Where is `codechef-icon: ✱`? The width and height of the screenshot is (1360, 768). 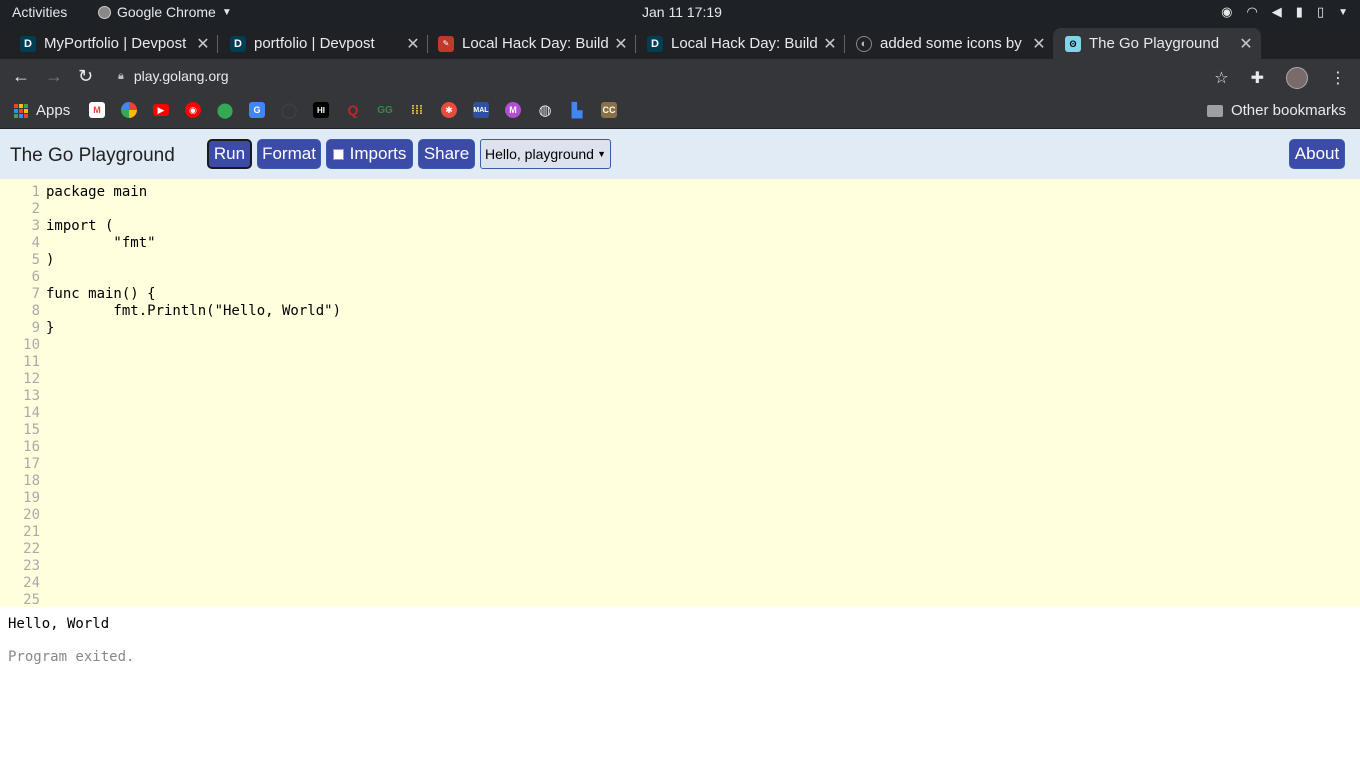
codechef-icon: ✱ is located at coordinates (449, 110).